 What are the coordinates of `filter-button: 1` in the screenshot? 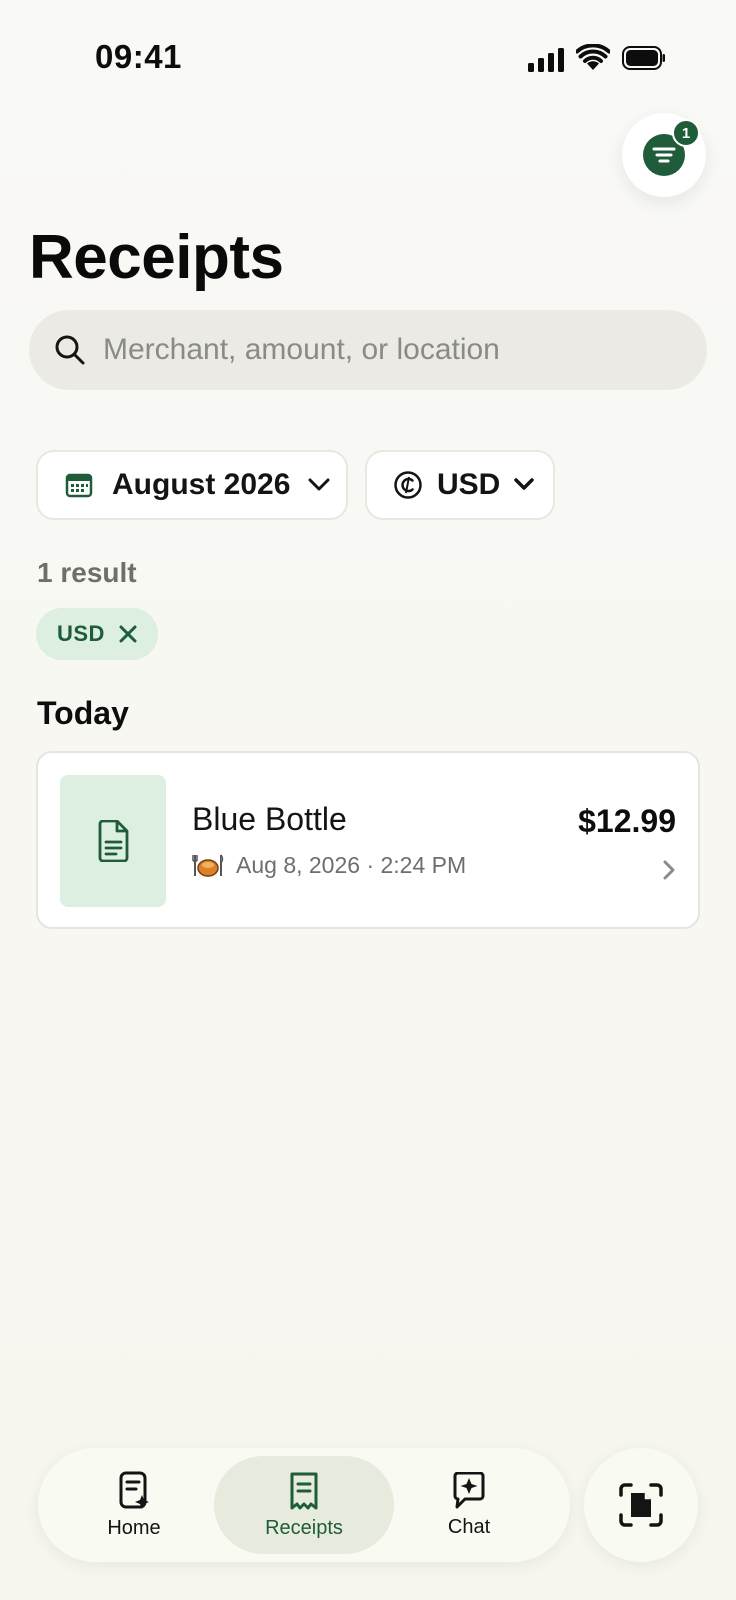 It's located at (664, 155).